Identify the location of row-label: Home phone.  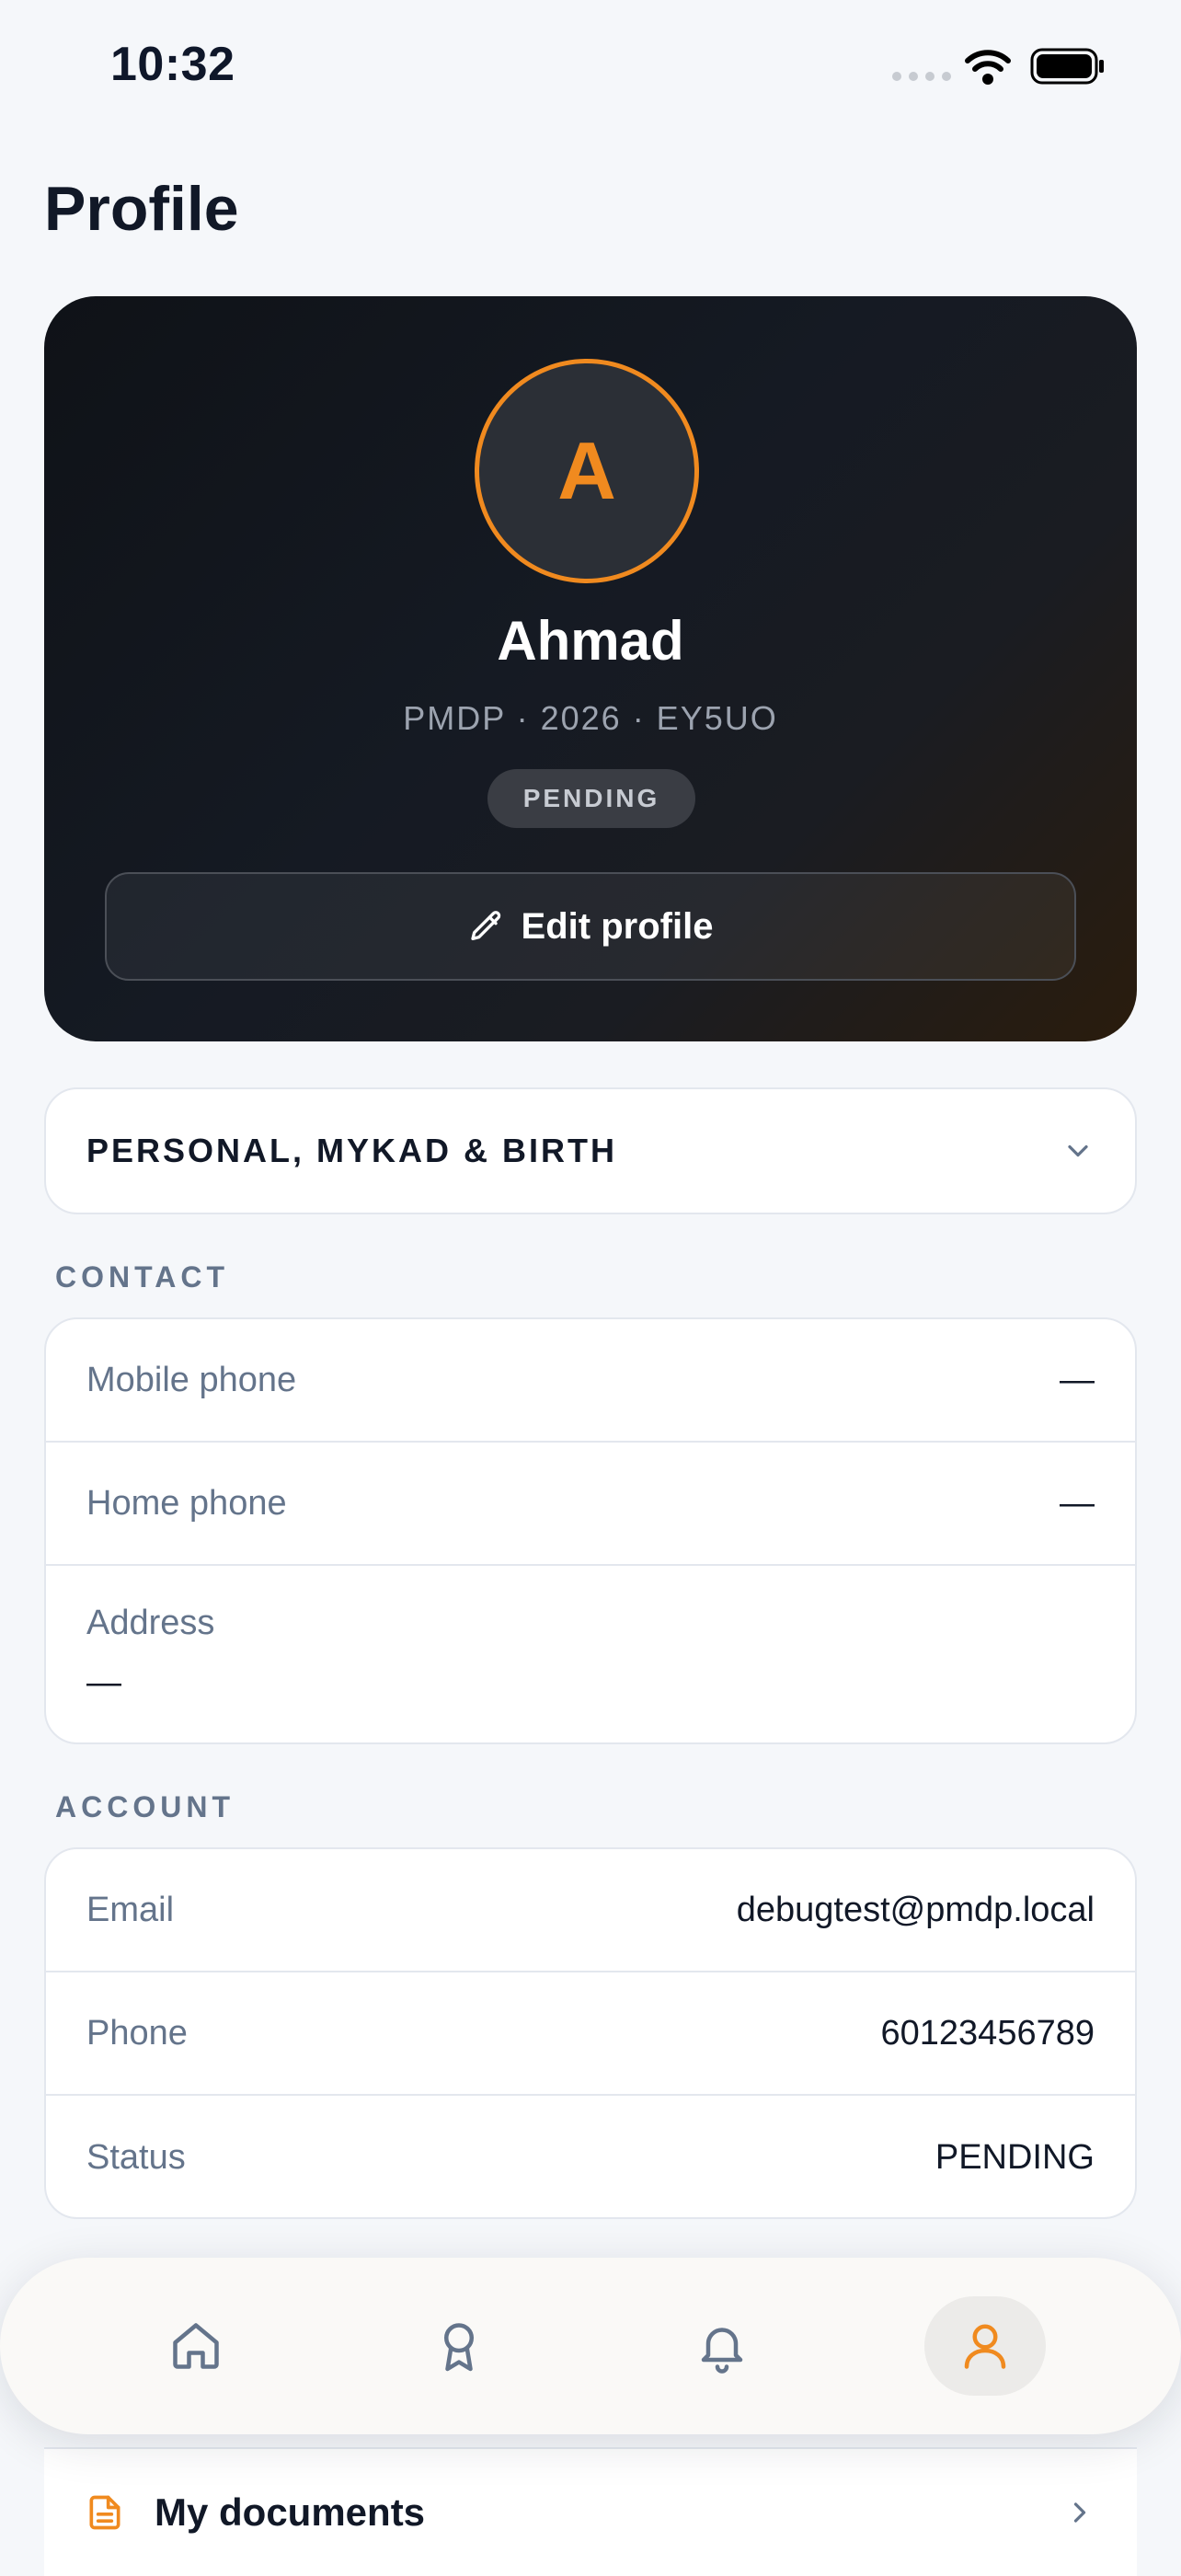
(186, 1503).